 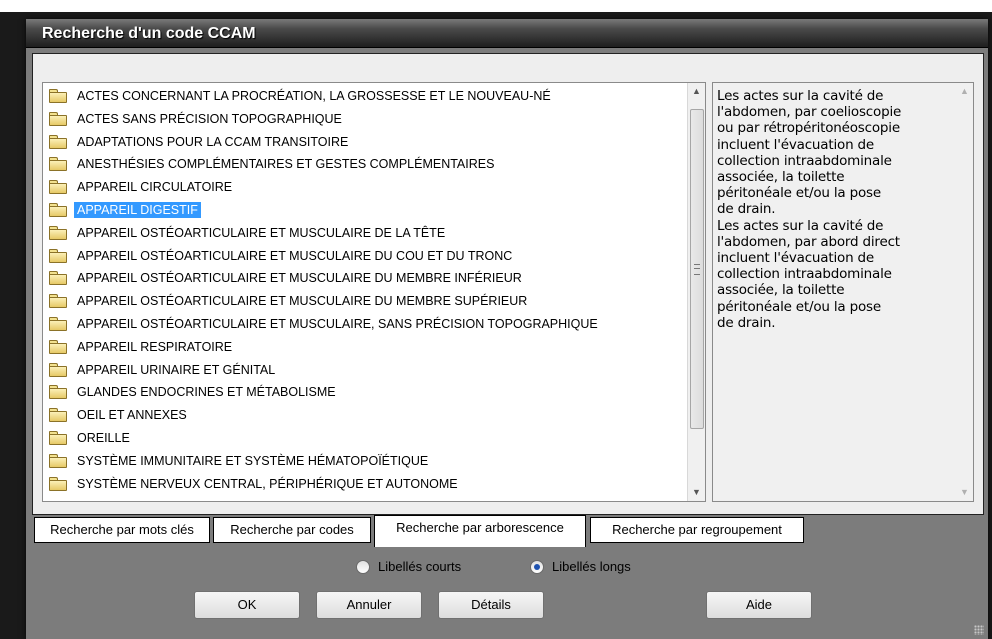 I want to click on radio-long-labels: Libellés longs, so click(x=580, y=566).